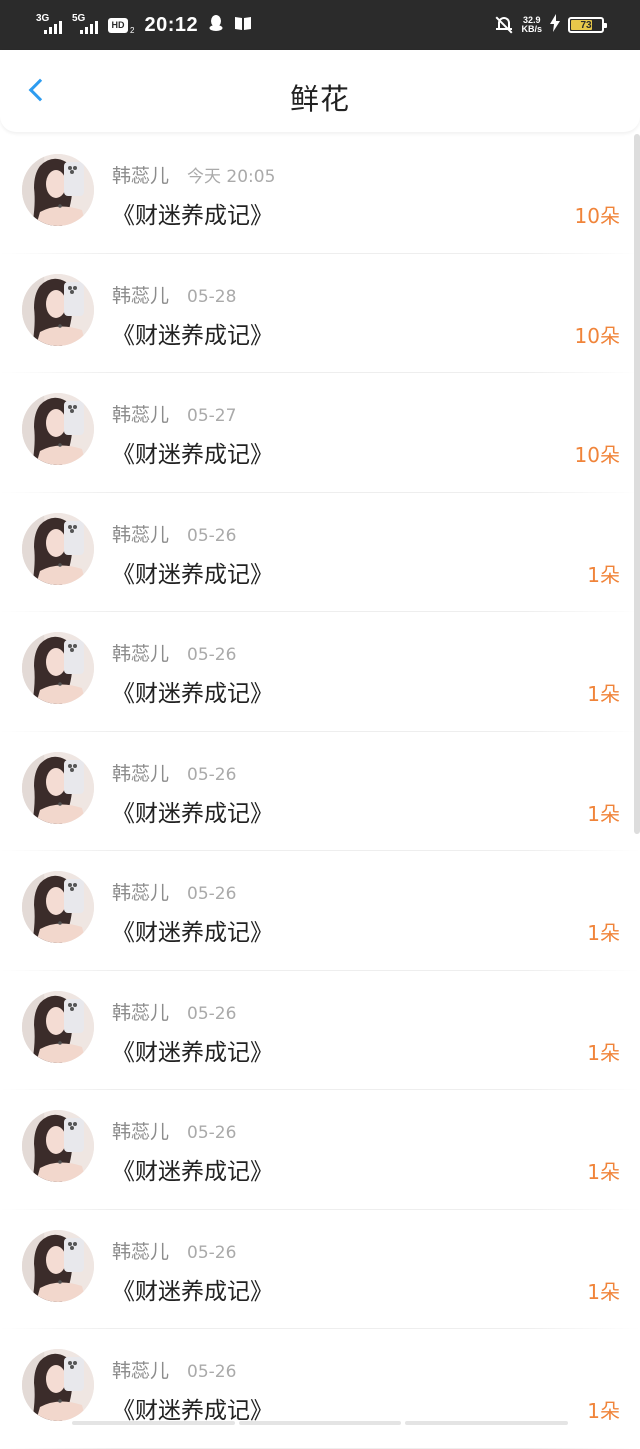 The height and width of the screenshot is (1449, 640). Describe the element at coordinates (118, 25) in the screenshot. I see `hd-icon: HD` at that location.